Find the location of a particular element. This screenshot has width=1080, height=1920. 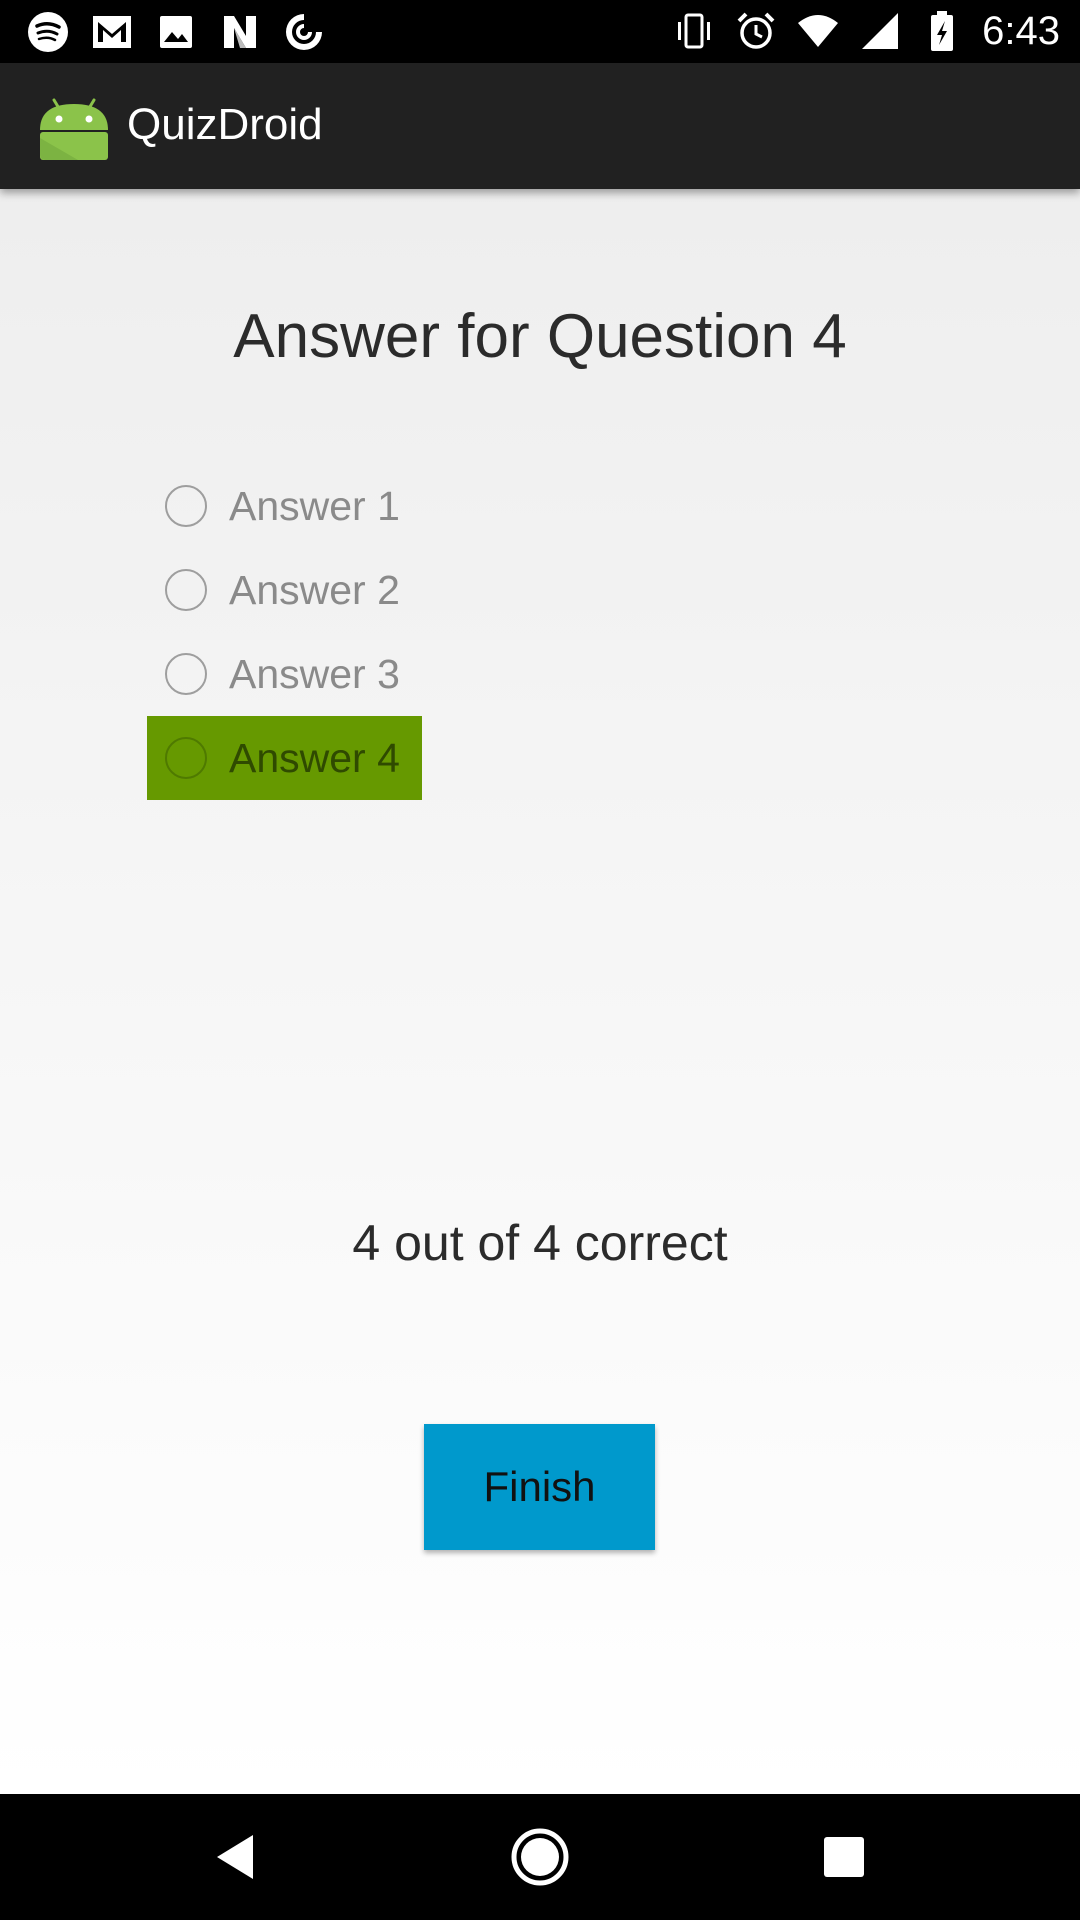

android-icon is located at coordinates (74, 129).